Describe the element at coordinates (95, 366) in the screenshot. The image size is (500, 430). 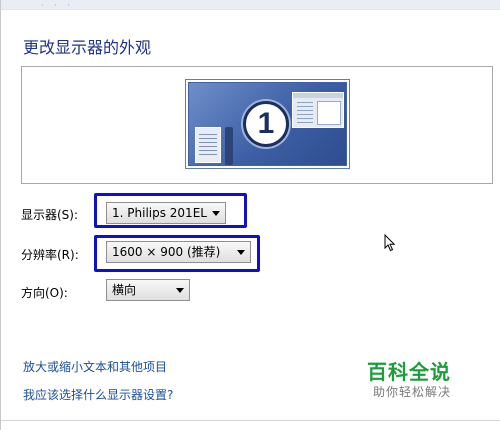
I see `text-size-link: 放大或缩小文本和其他项目` at that location.